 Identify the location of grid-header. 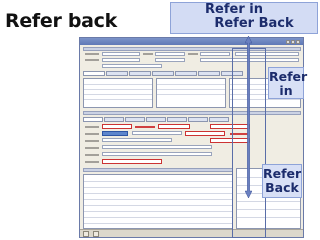
(158, 170).